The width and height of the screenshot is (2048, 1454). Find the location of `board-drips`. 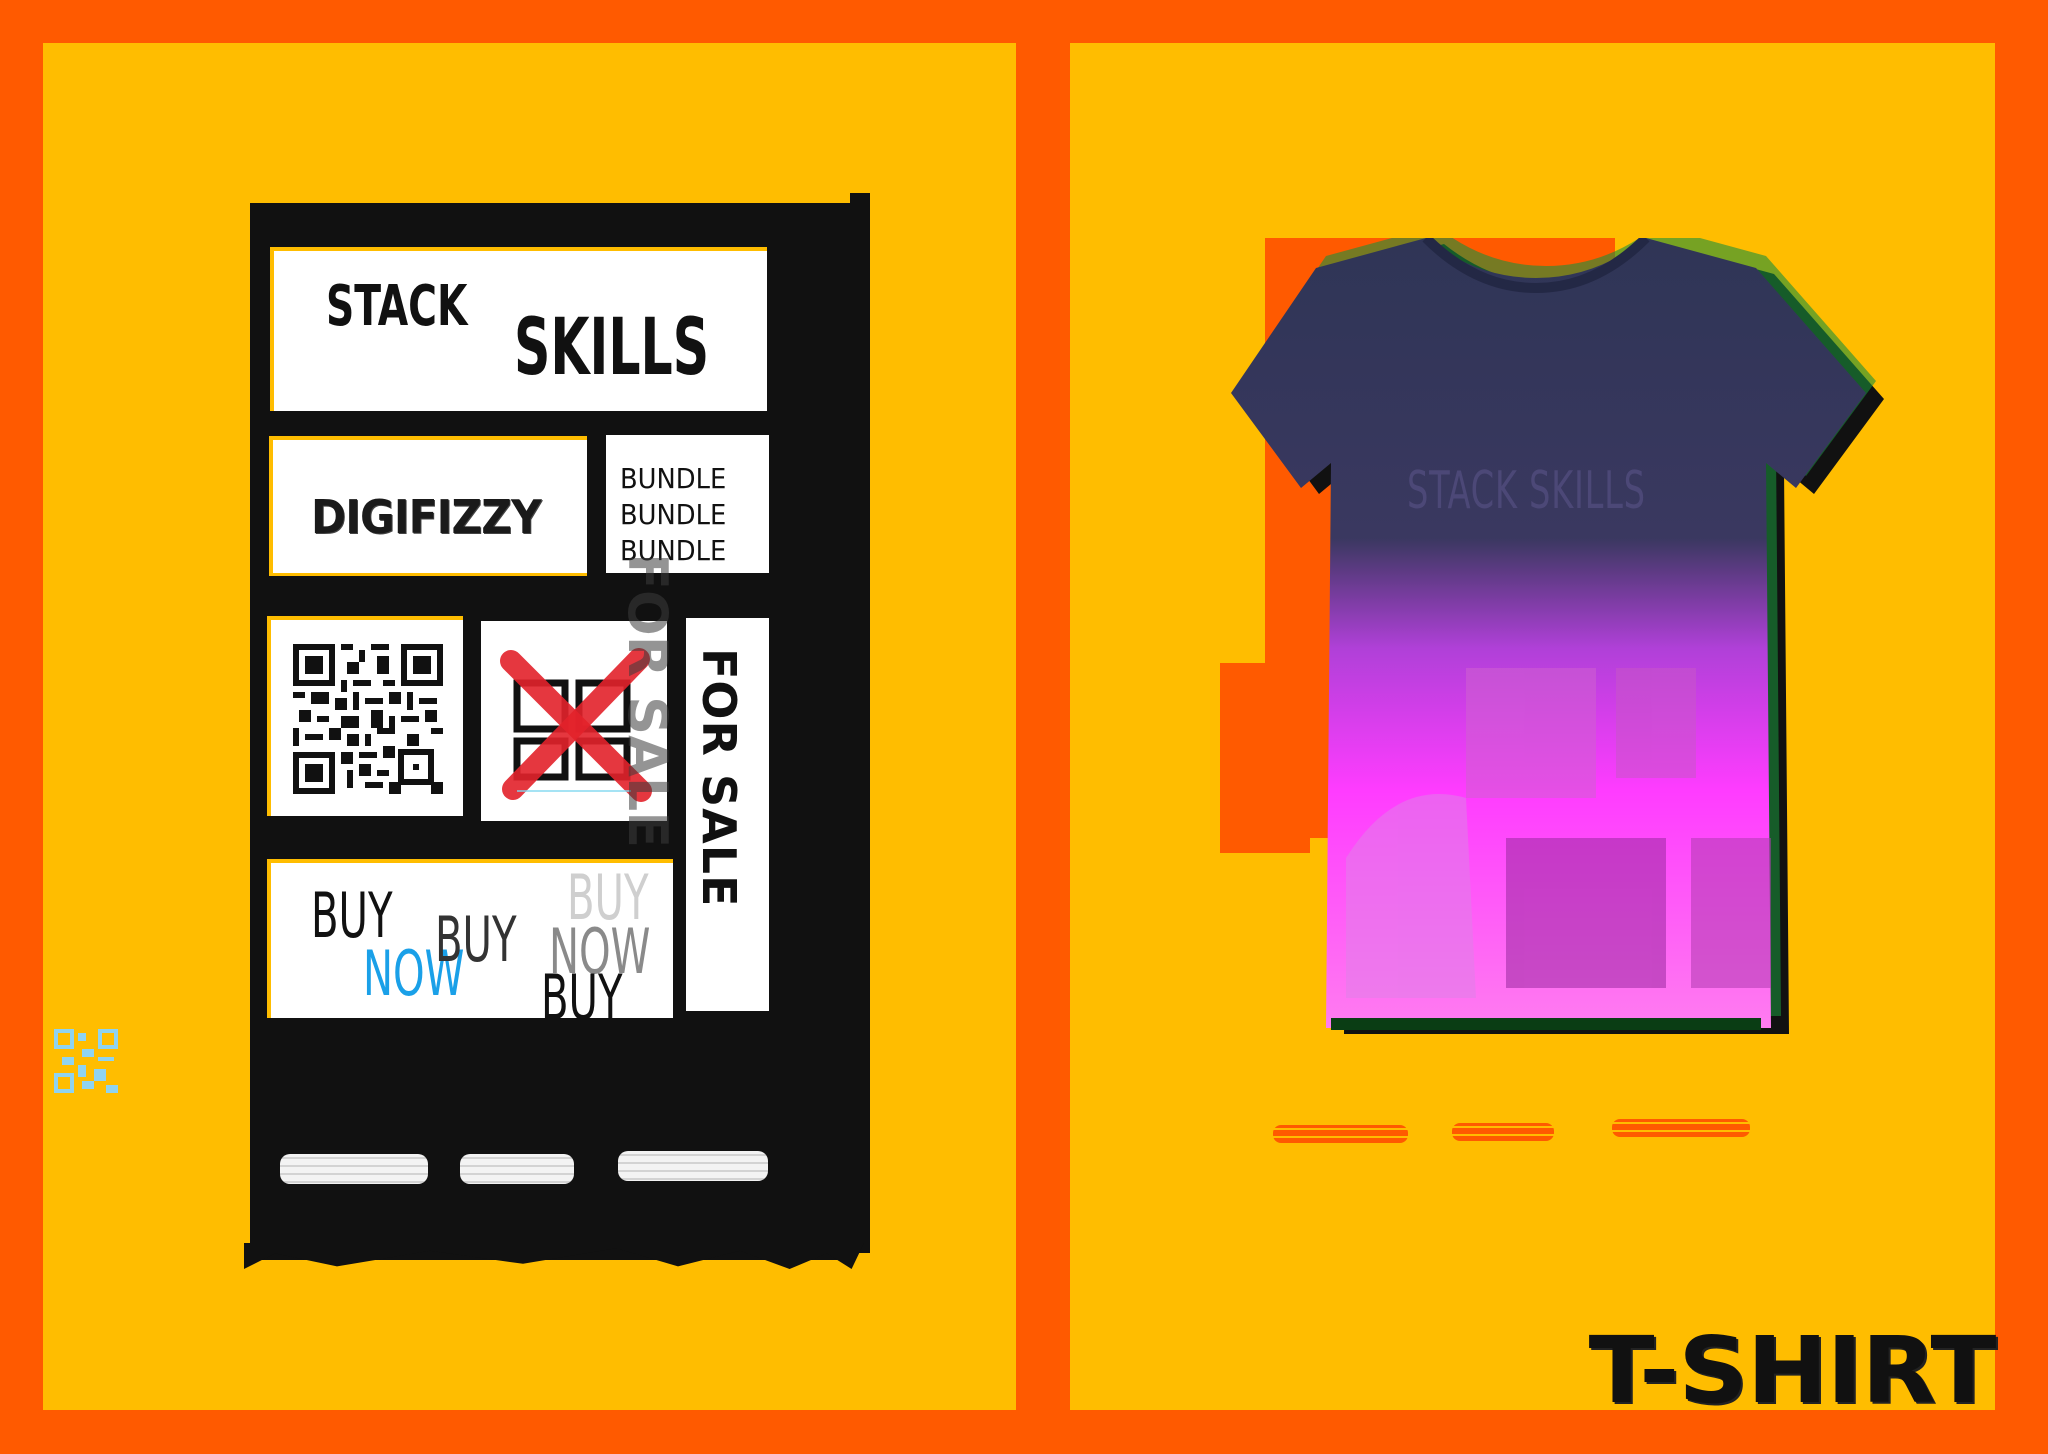

board-drips is located at coordinates (554, 1256).